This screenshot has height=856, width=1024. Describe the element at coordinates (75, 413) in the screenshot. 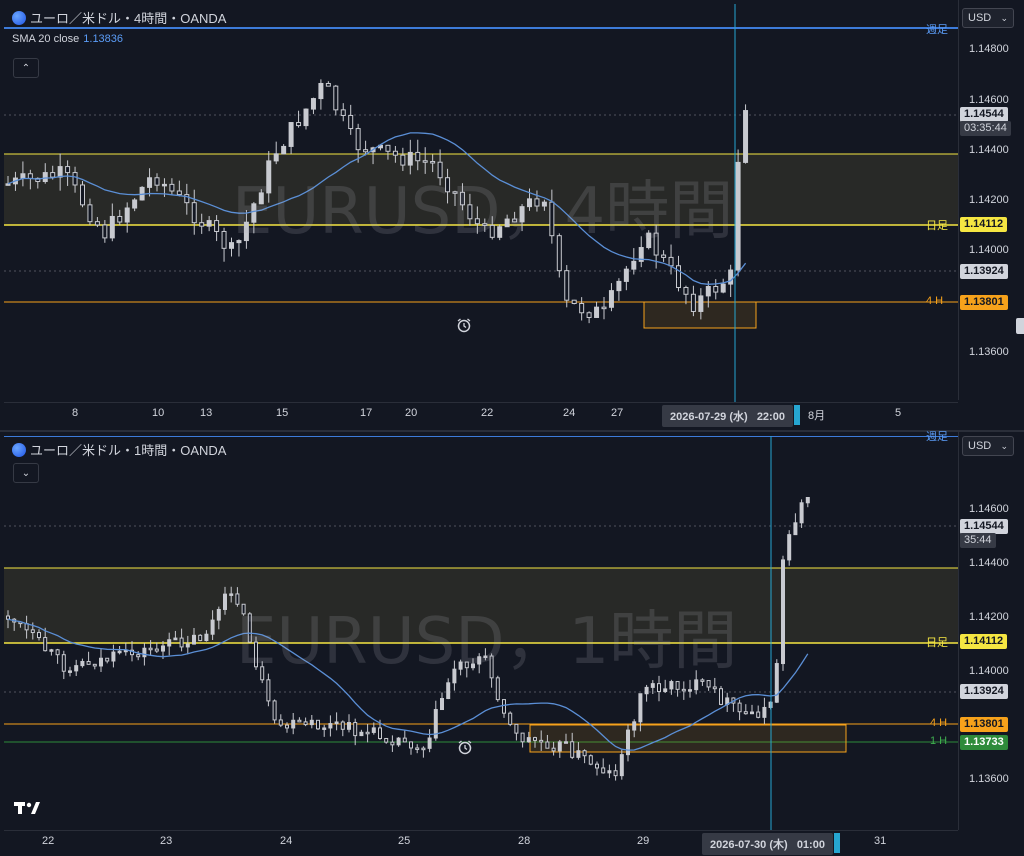

I see `time-label: 8` at that location.